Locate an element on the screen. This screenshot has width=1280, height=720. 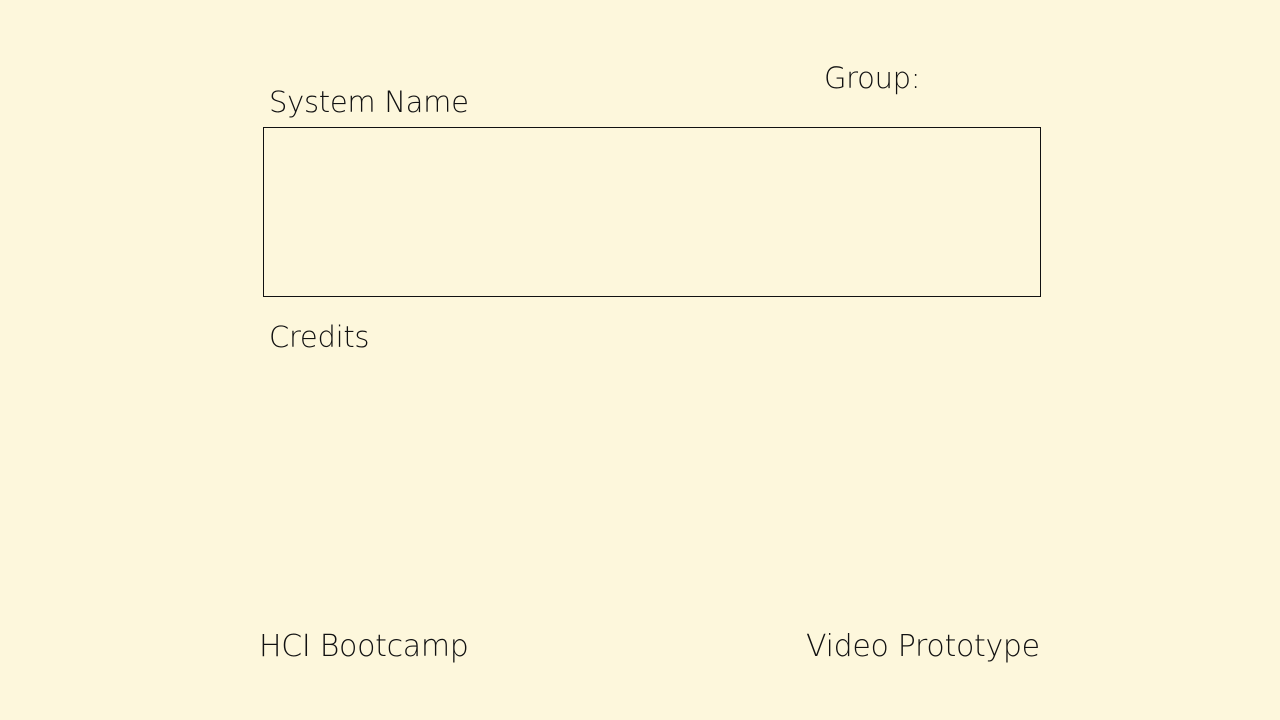
system-name-box is located at coordinates (652, 212).